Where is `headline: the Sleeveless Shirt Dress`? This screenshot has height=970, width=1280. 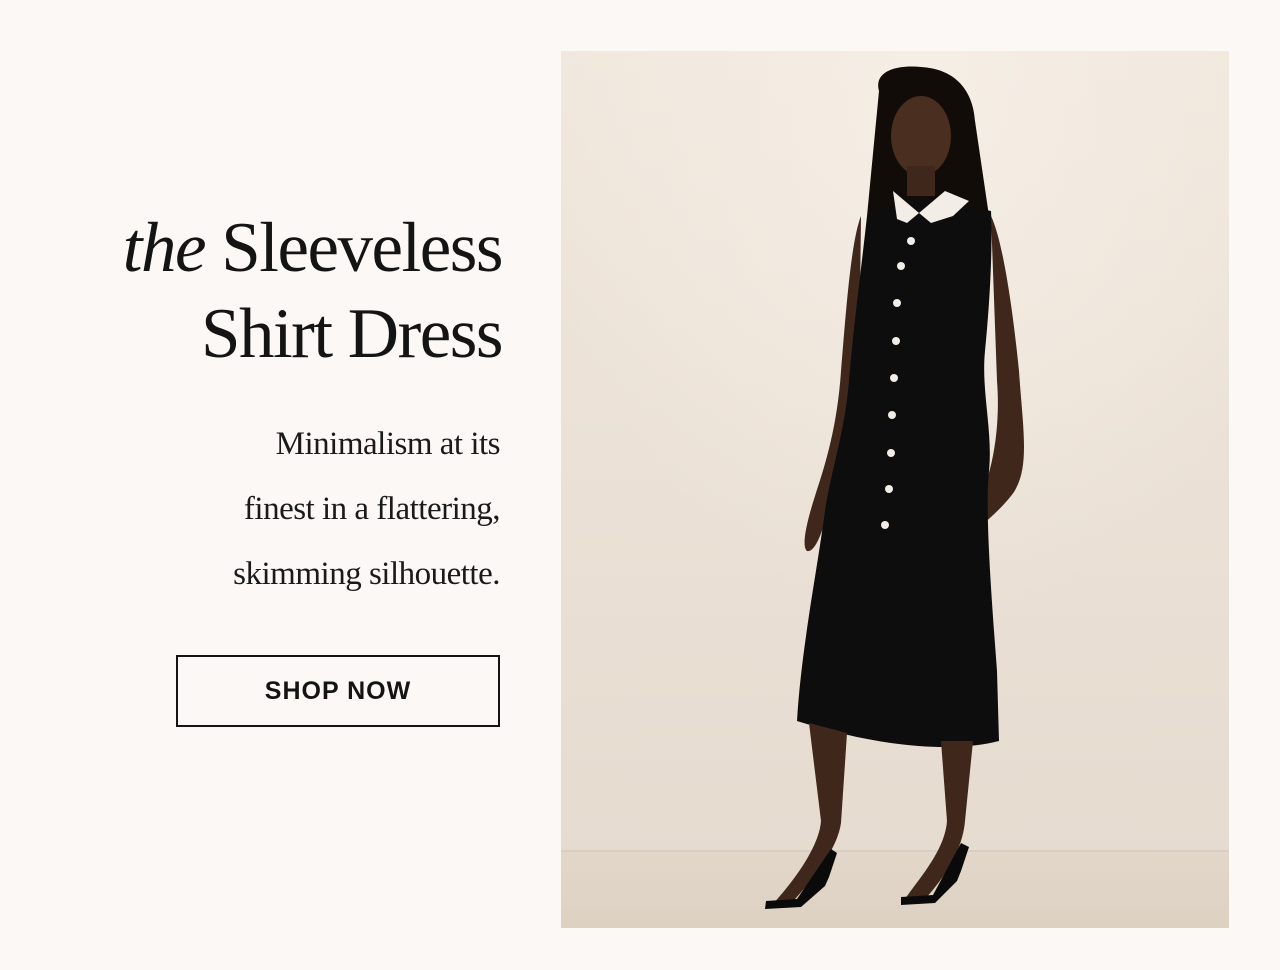
headline: the Sleeveless Shirt Dress is located at coordinates (272, 291).